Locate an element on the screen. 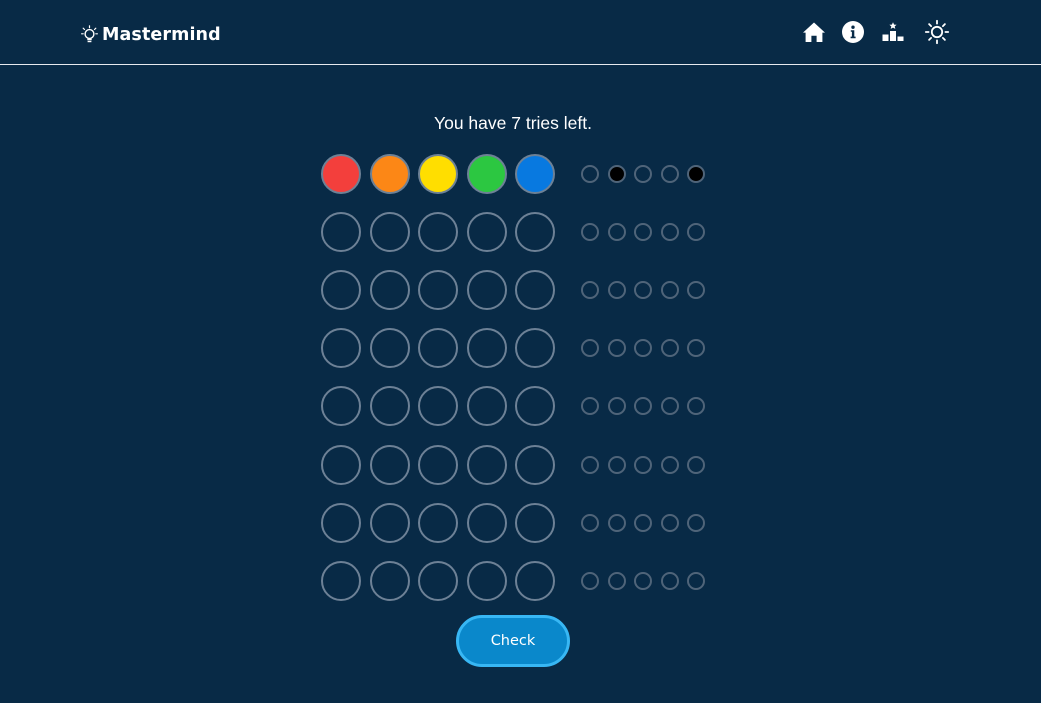 This screenshot has width=1041, height=703. top-navbar: Mastermind is located at coordinates (520, 32).